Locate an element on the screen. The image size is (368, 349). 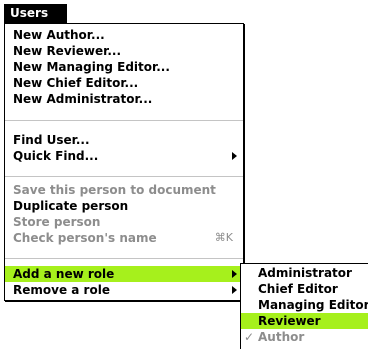
submenu-item-reviewer: Reviewer is located at coordinates (304, 321).